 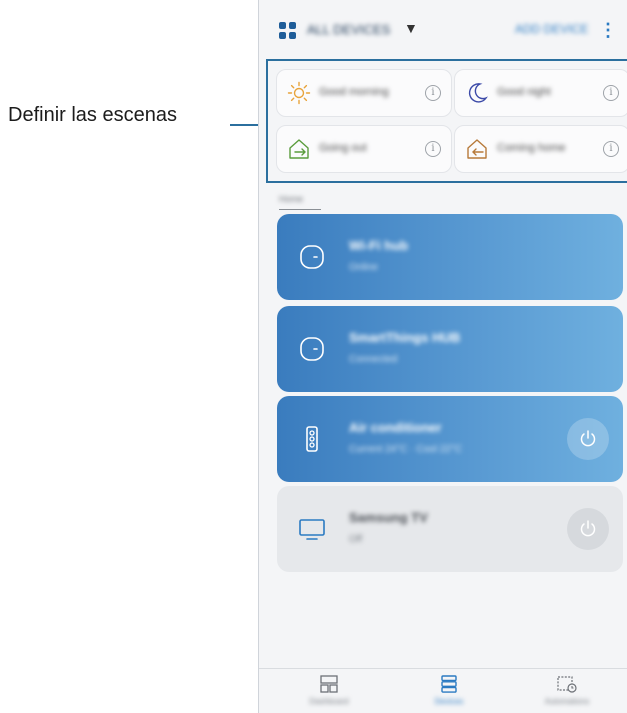 I want to click on devices-section-label: Home, so click(x=291, y=199).